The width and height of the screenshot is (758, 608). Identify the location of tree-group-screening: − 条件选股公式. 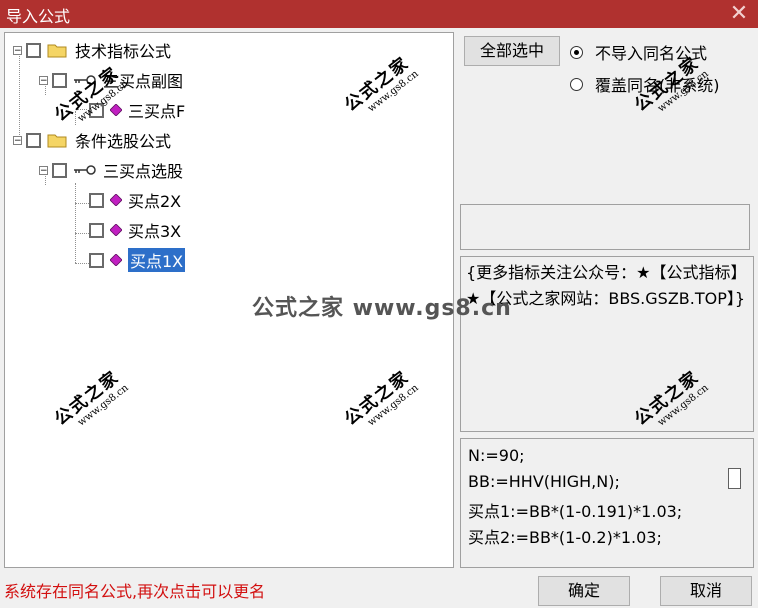
(92, 140).